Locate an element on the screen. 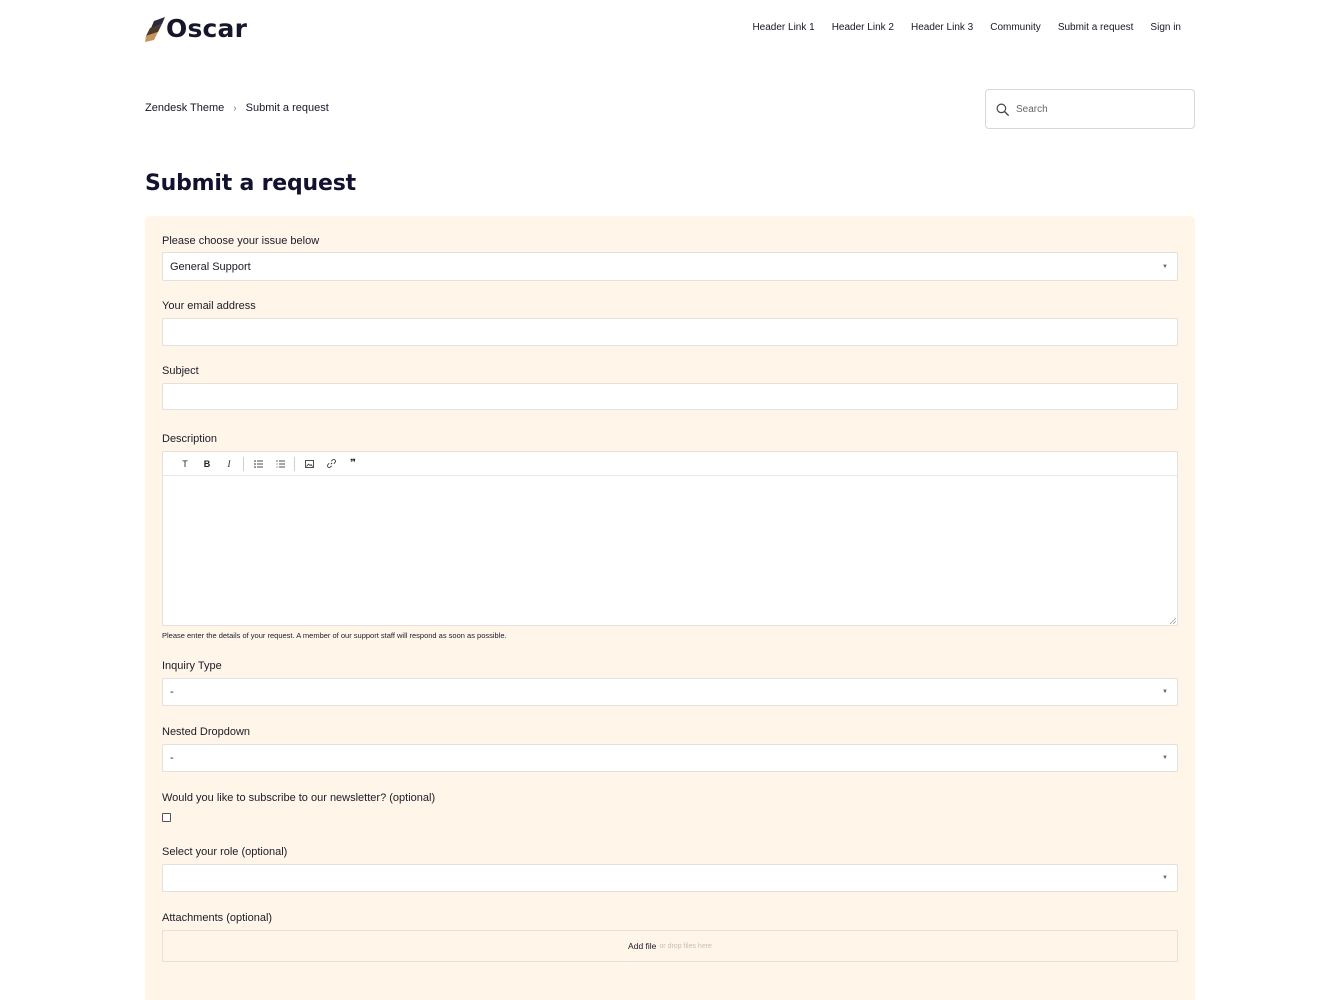 The height and width of the screenshot is (1000, 1340). inquiry-type-select: - ▼ is located at coordinates (670, 692).